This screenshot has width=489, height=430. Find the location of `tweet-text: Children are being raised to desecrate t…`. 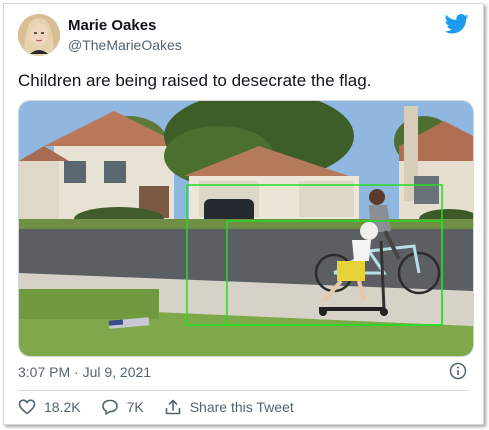

tweet-text: Children are being raised to desecrate t… is located at coordinates (195, 80).